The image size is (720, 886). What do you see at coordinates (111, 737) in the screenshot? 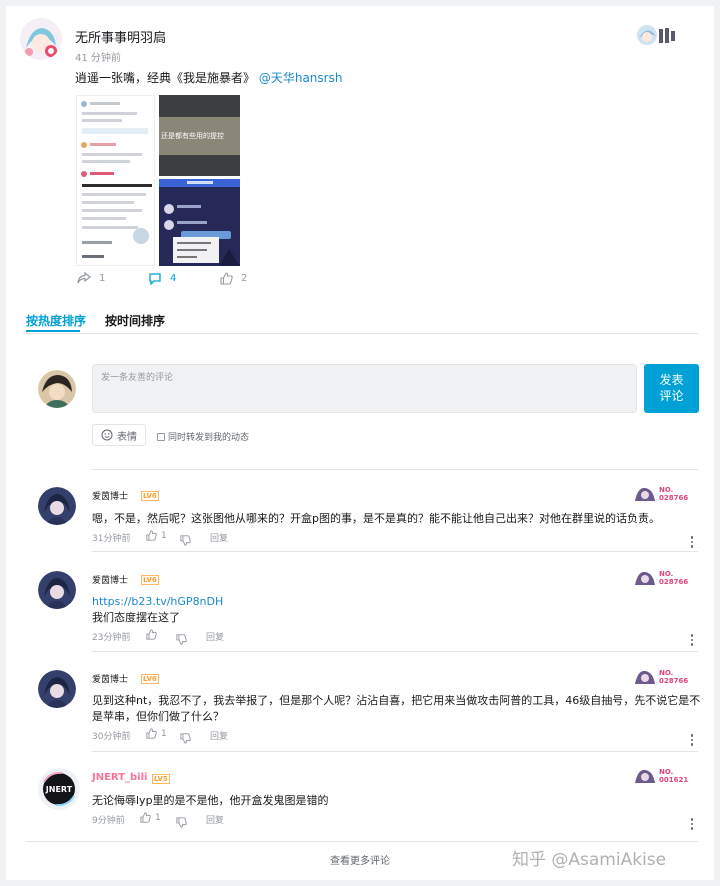
I see `comment-time: 30分钟前` at bounding box center [111, 737].